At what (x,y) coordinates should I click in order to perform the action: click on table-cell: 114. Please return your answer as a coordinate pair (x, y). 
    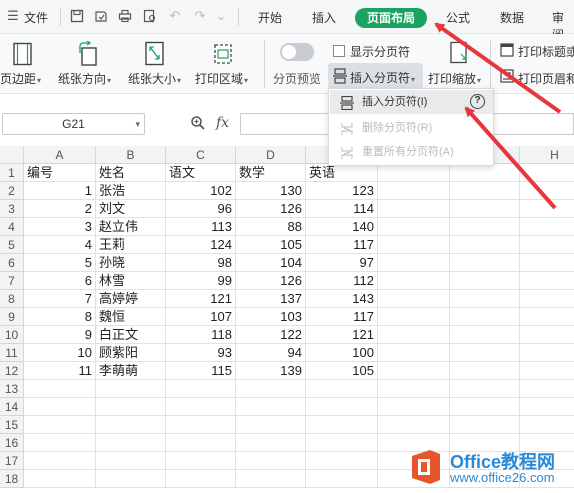
    Looking at the image, I should click on (342, 209).